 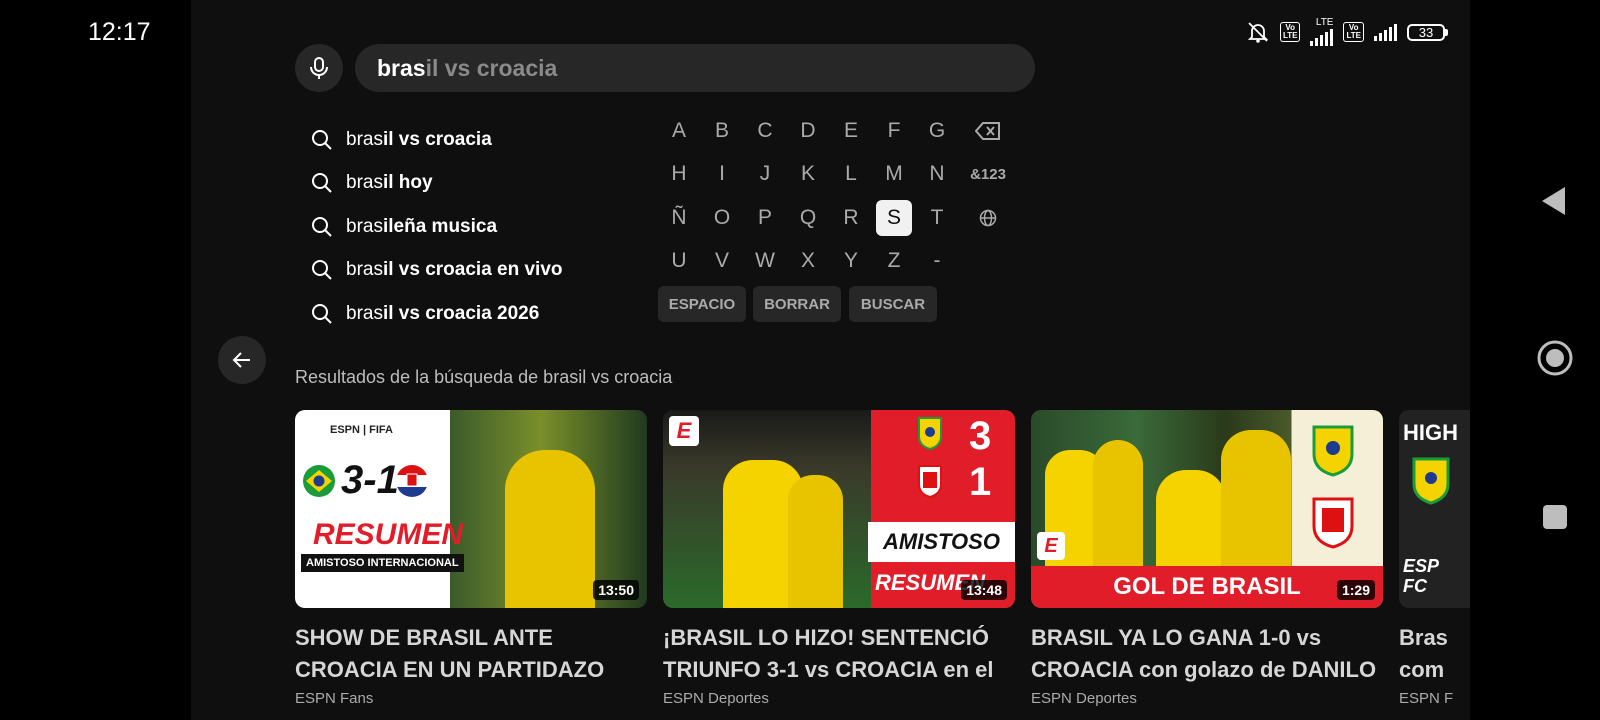 I want to click on thumb-bottom-text: ESP FC, so click(x=1421, y=576).